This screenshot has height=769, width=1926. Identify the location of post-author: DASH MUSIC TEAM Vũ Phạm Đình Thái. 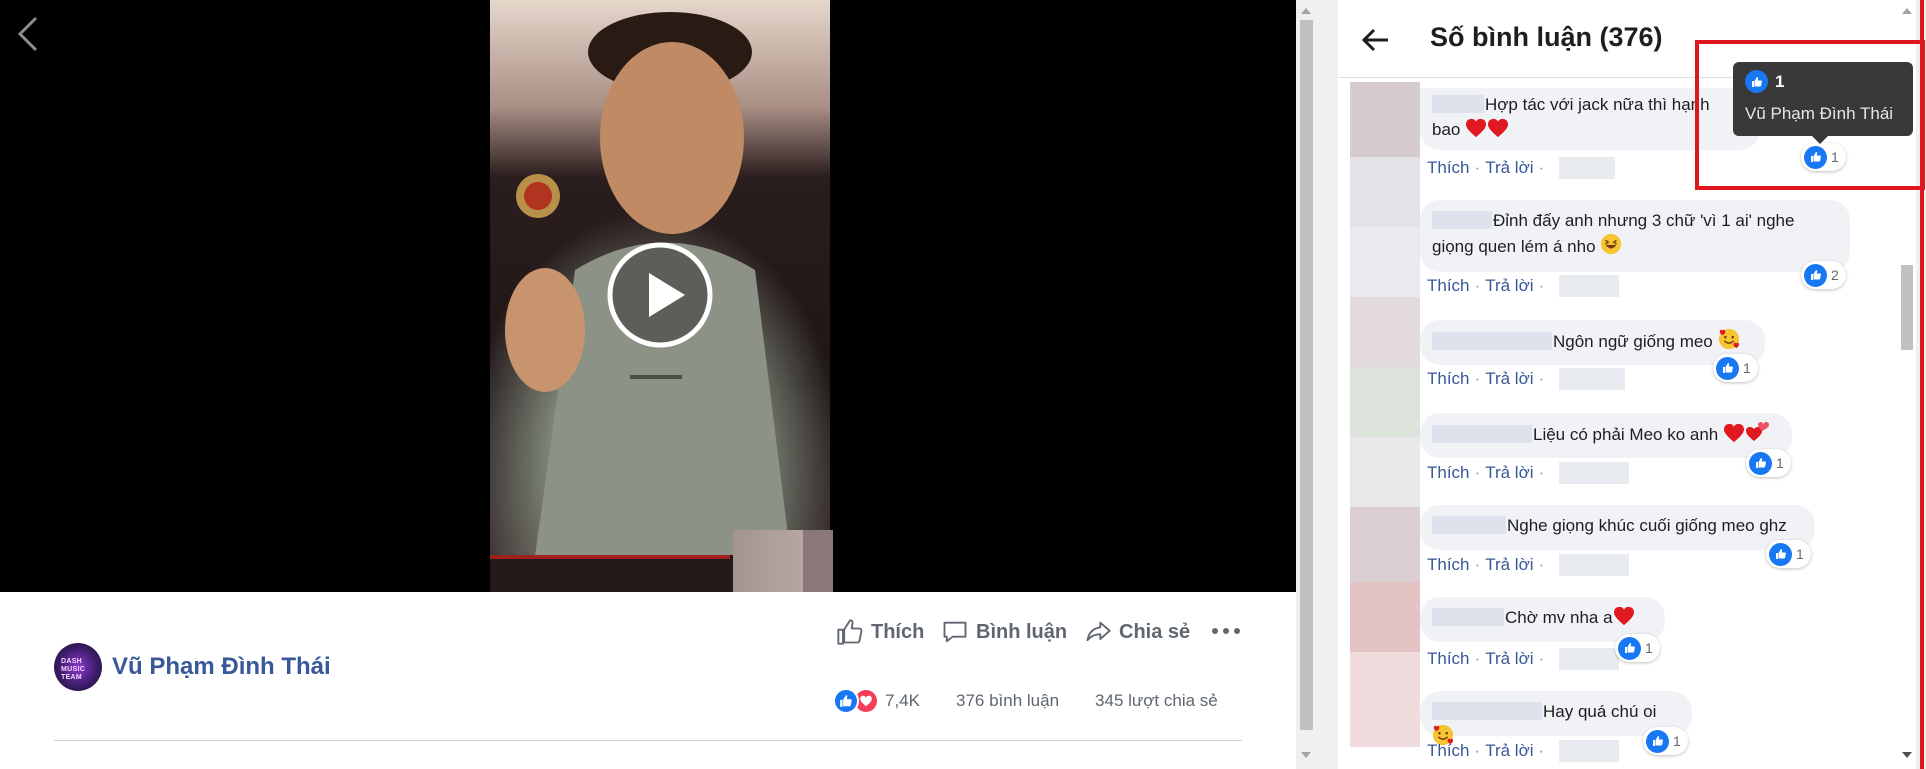
(192, 667).